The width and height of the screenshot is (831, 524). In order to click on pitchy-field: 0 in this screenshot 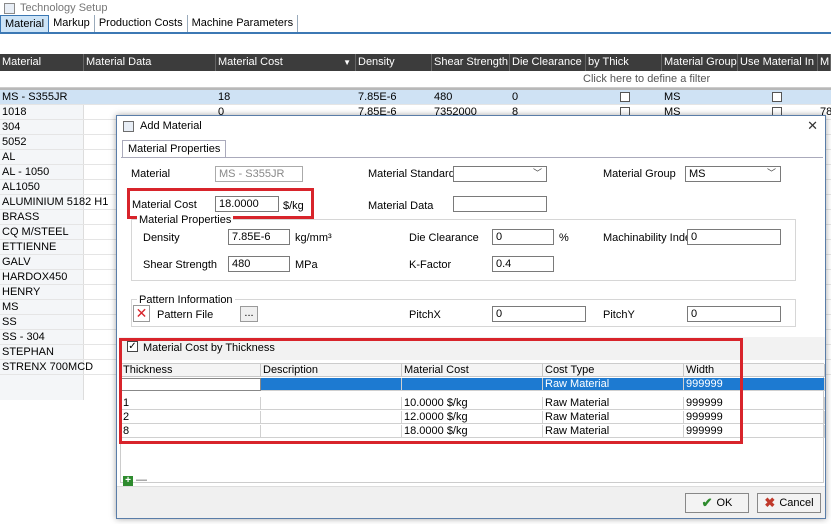, I will do `click(734, 314)`.